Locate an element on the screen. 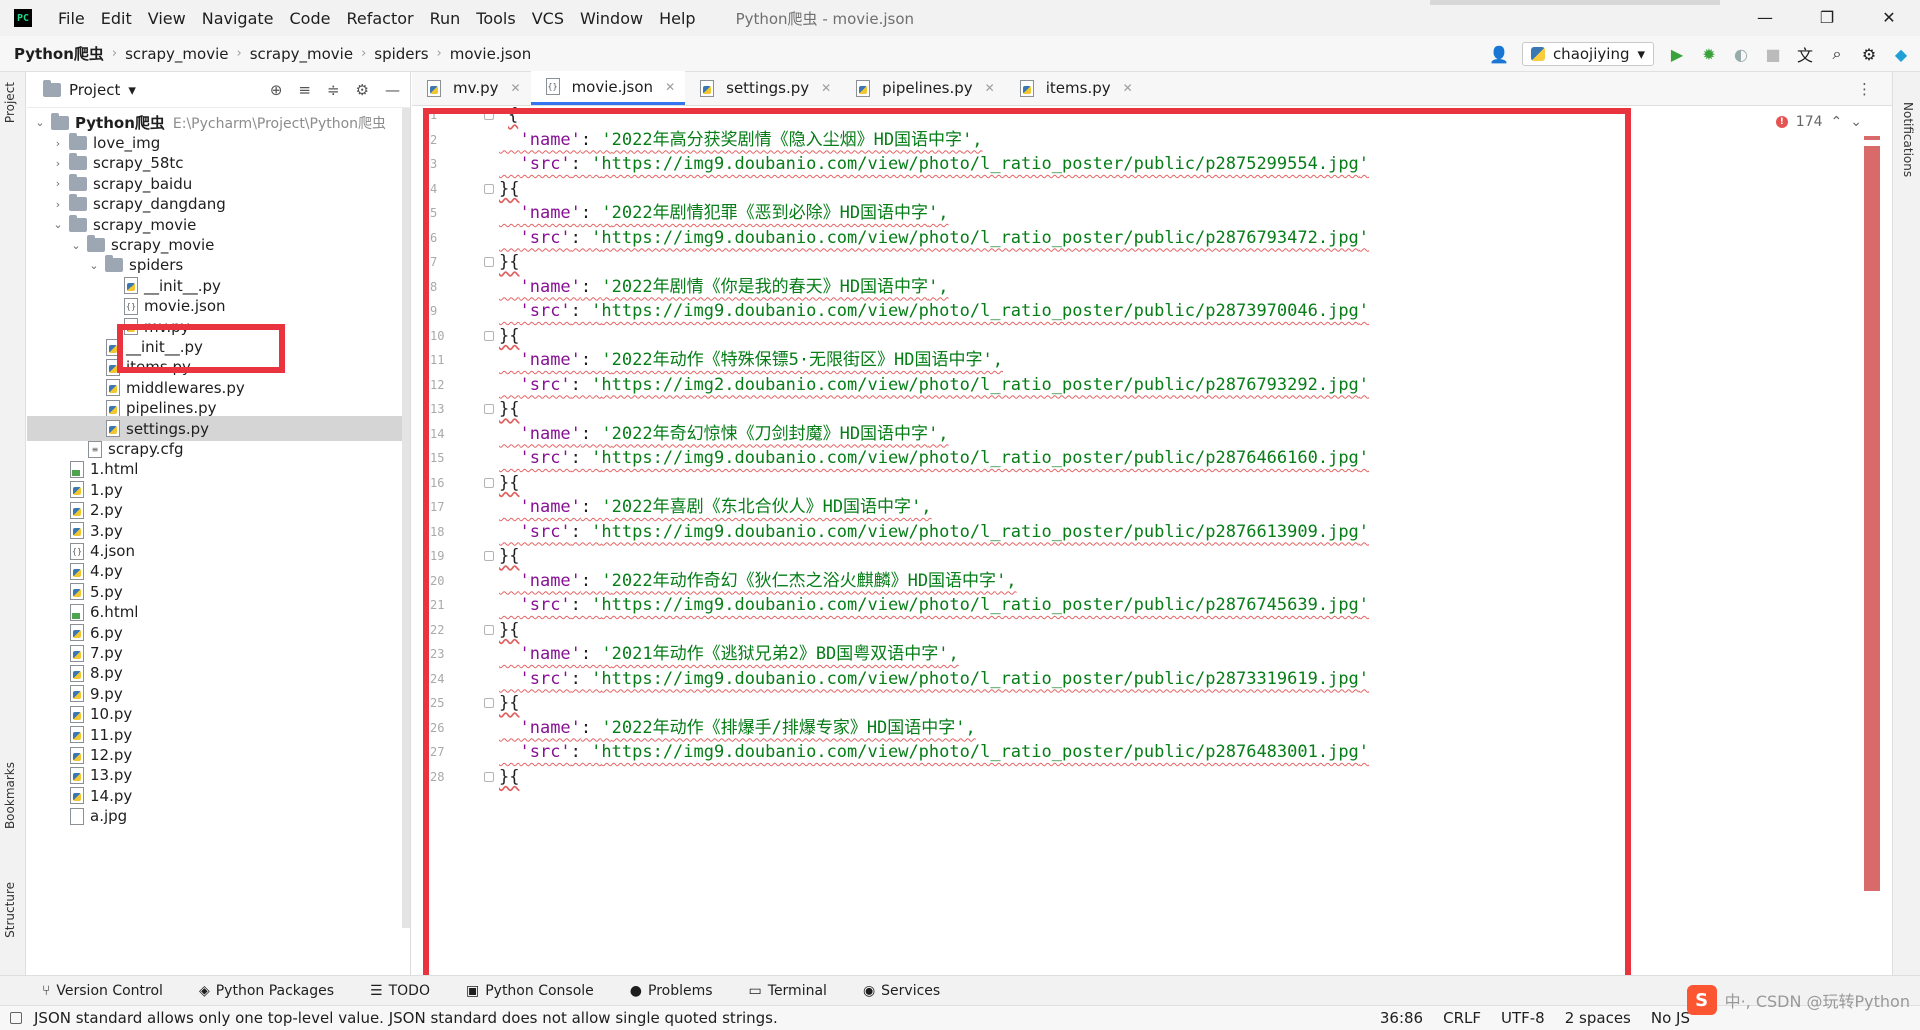 Image resolution: width=1920 pixels, height=1030 pixels. debug-icon: ✹ is located at coordinates (1709, 54).